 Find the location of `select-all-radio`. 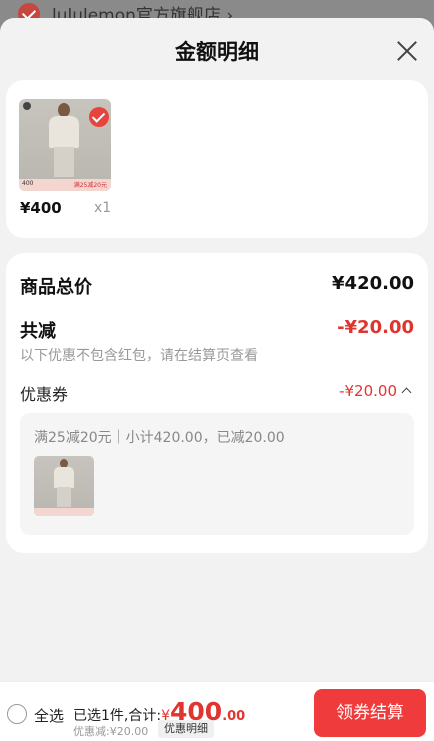

select-all-radio is located at coordinates (17, 714).